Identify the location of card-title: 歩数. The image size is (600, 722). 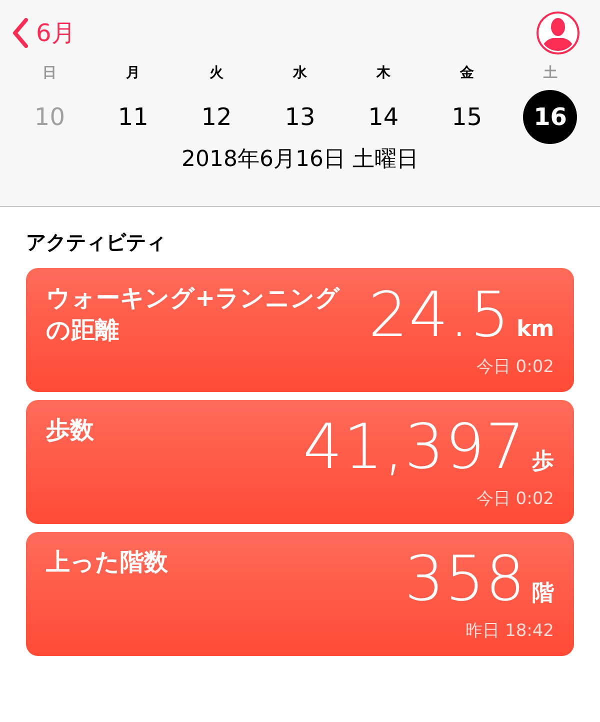
(70, 430).